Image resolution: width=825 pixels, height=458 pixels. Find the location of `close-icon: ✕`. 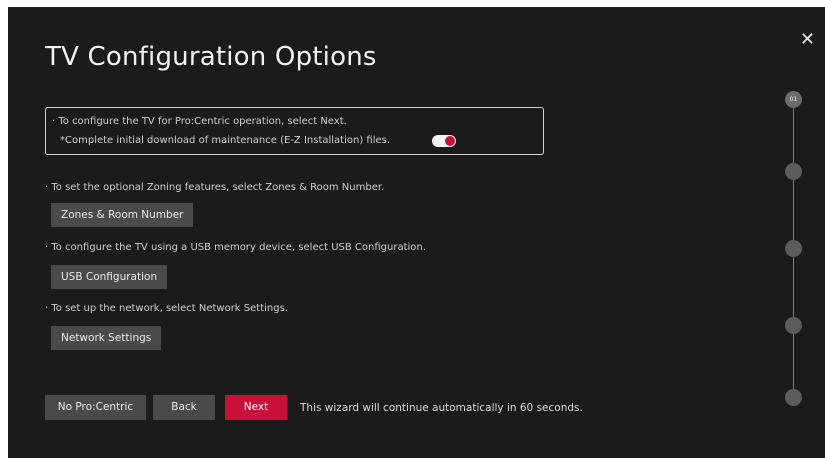

close-icon: ✕ is located at coordinates (807, 40).